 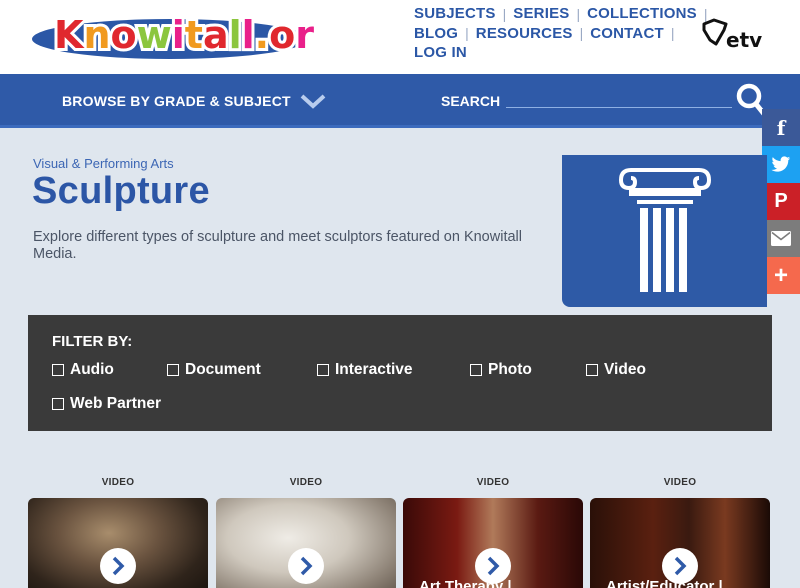 I want to click on social-share-bar: f P +, so click(x=781, y=201).